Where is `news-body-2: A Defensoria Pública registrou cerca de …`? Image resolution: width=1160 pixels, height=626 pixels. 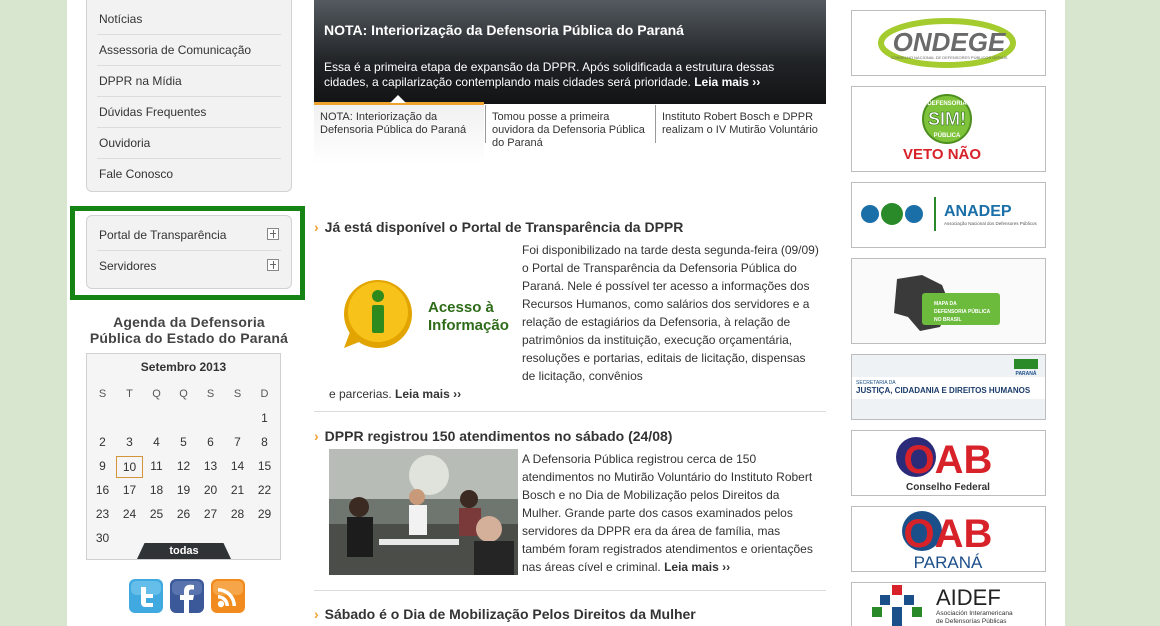
news-body-2: A Defensoria Pública registrou cerca de … is located at coordinates (672, 513).